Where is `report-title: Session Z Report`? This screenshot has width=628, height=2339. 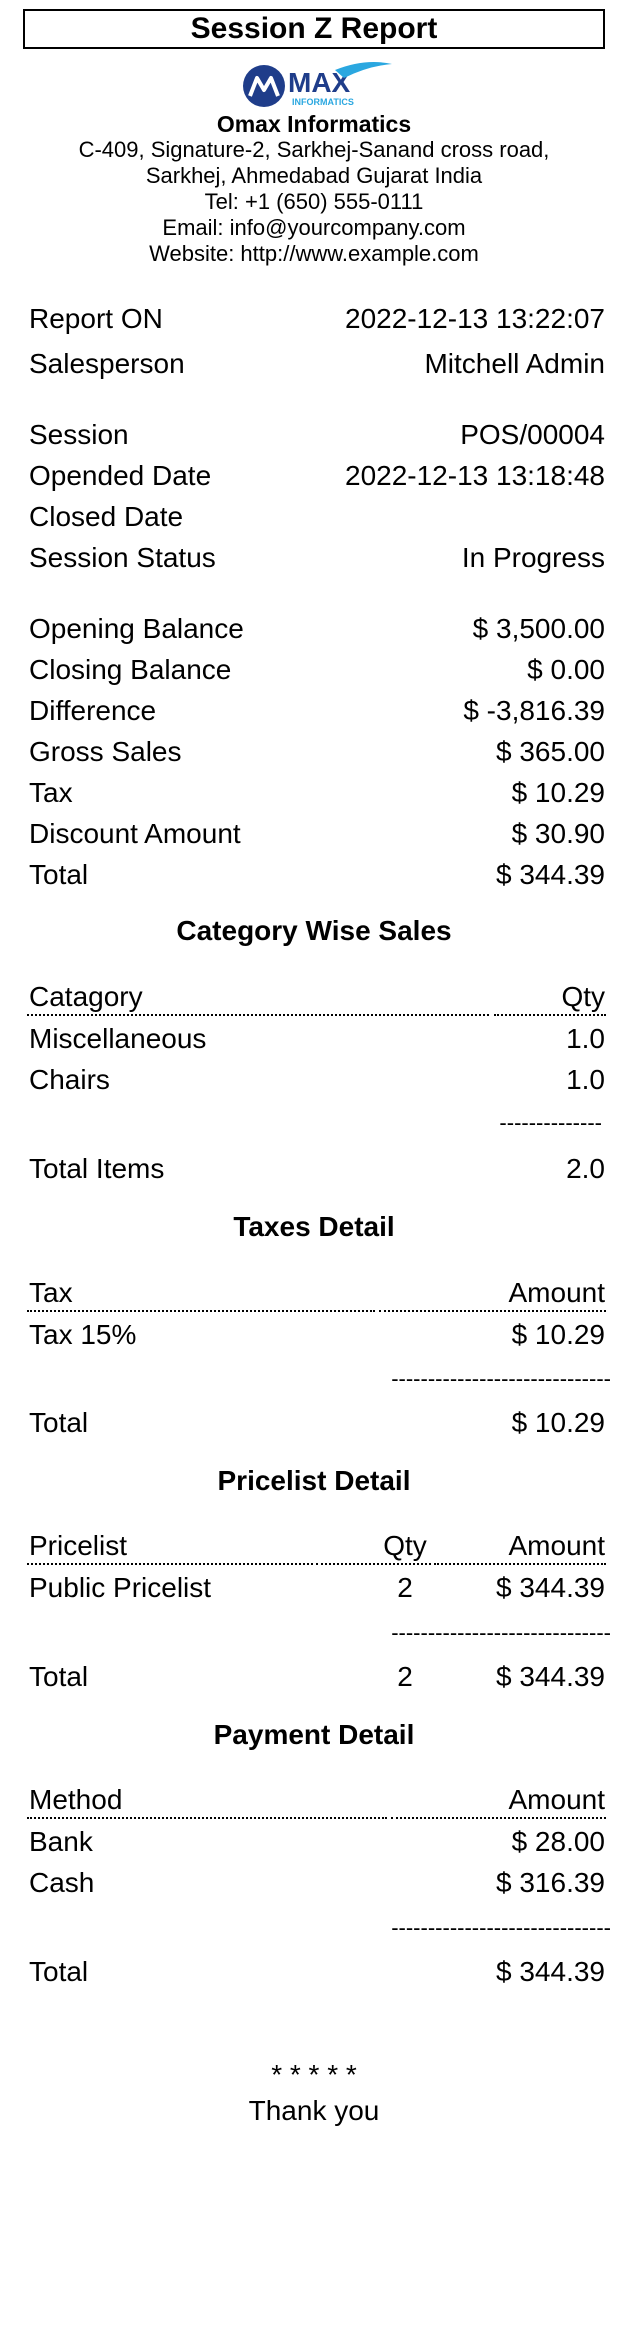
report-title: Session Z Report is located at coordinates (314, 29).